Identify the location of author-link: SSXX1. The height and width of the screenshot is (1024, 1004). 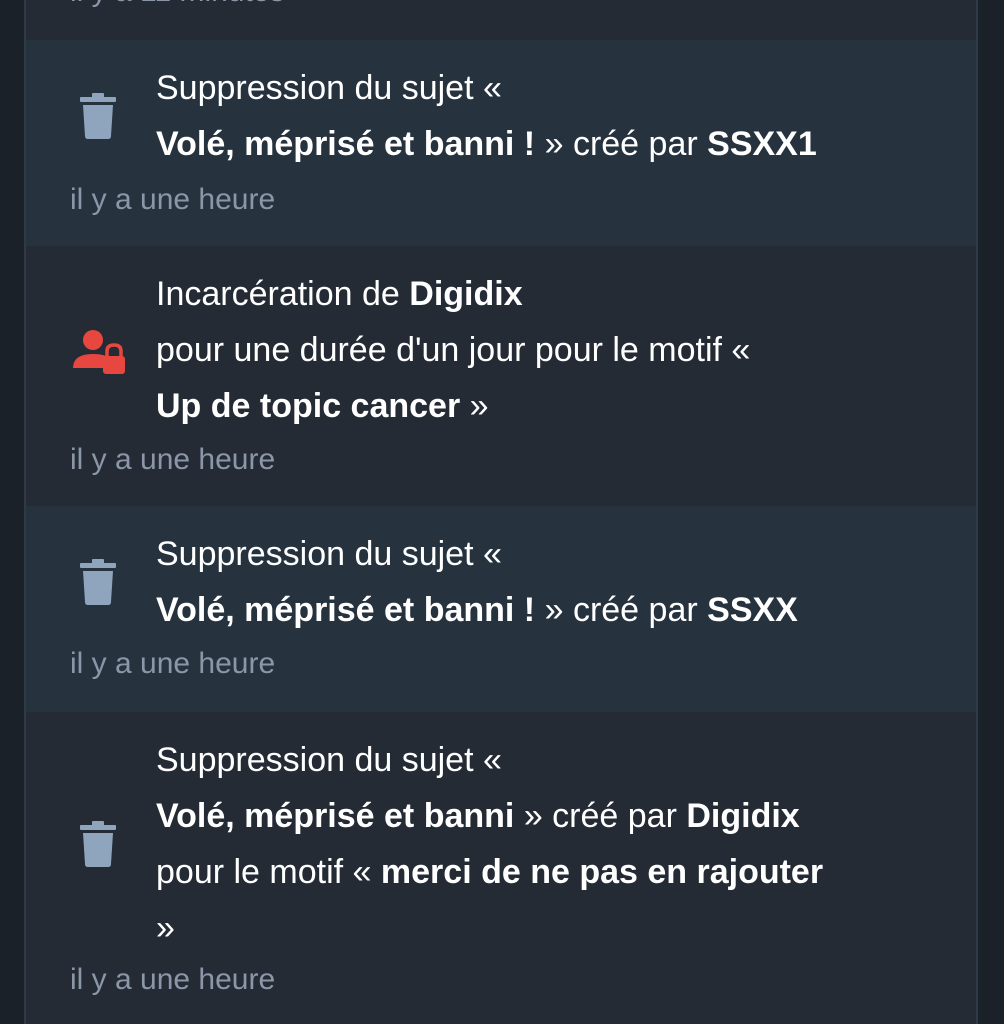
(762, 144).